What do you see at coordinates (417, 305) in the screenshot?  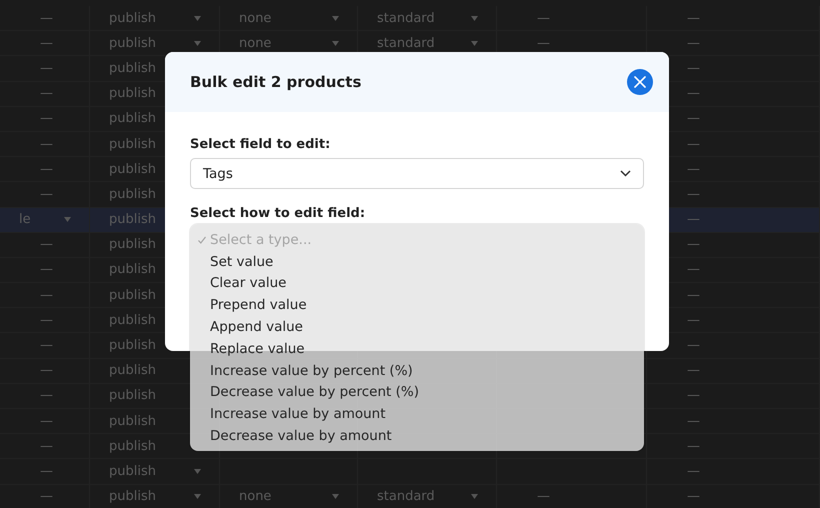 I see `menu-item: Prepend value` at bounding box center [417, 305].